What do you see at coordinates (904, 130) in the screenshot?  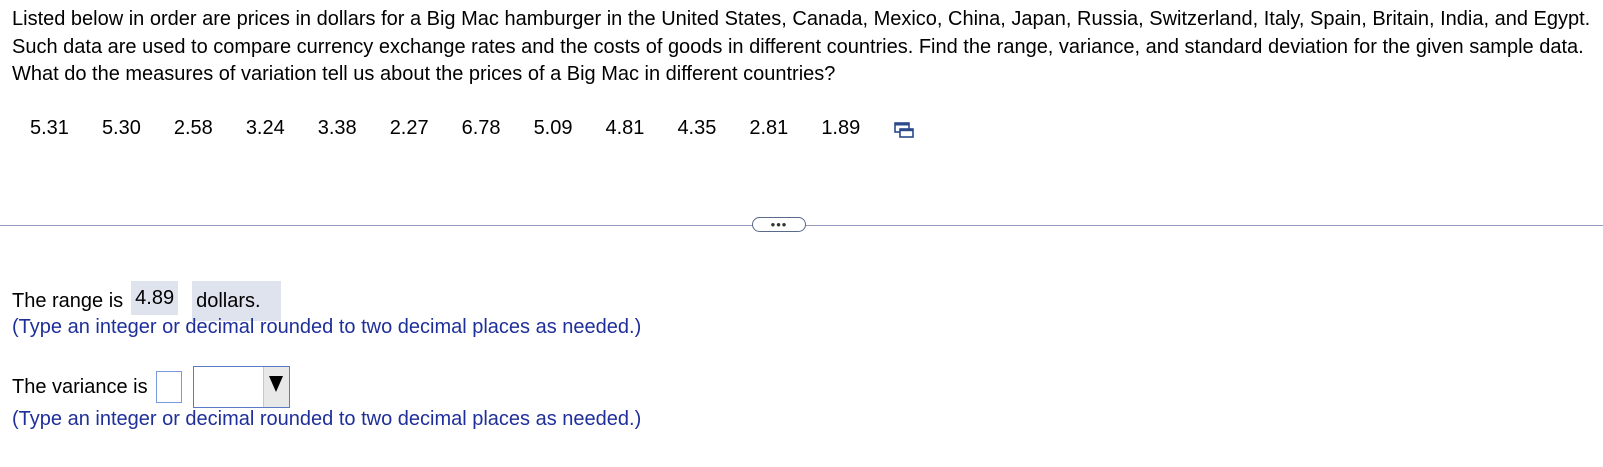 I see `copy-data-icon` at bounding box center [904, 130].